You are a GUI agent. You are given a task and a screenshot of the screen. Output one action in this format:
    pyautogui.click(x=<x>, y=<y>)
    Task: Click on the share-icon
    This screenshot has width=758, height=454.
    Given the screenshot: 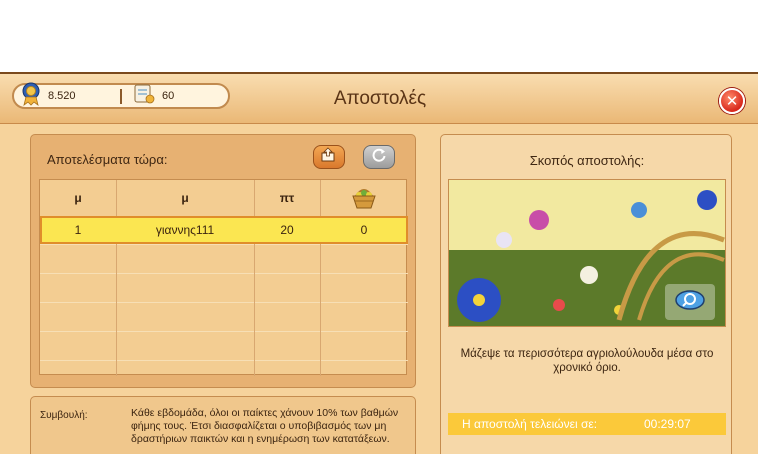 What is the action you would take?
    pyautogui.click(x=329, y=157)
    